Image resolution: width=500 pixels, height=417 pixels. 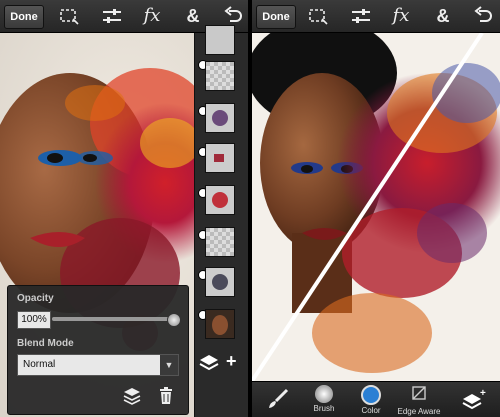 I want to click on edge-aware-tool: Edge Aware, so click(x=419, y=400).